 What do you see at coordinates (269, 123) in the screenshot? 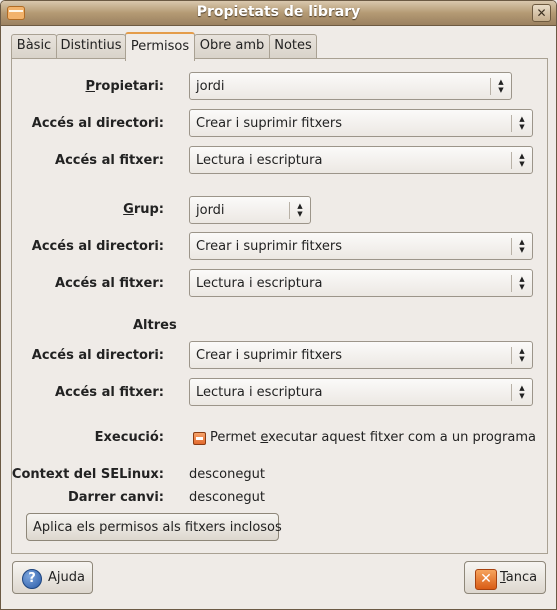
I see `owner-dir-access-value: Crear i suprimir fitxers` at bounding box center [269, 123].